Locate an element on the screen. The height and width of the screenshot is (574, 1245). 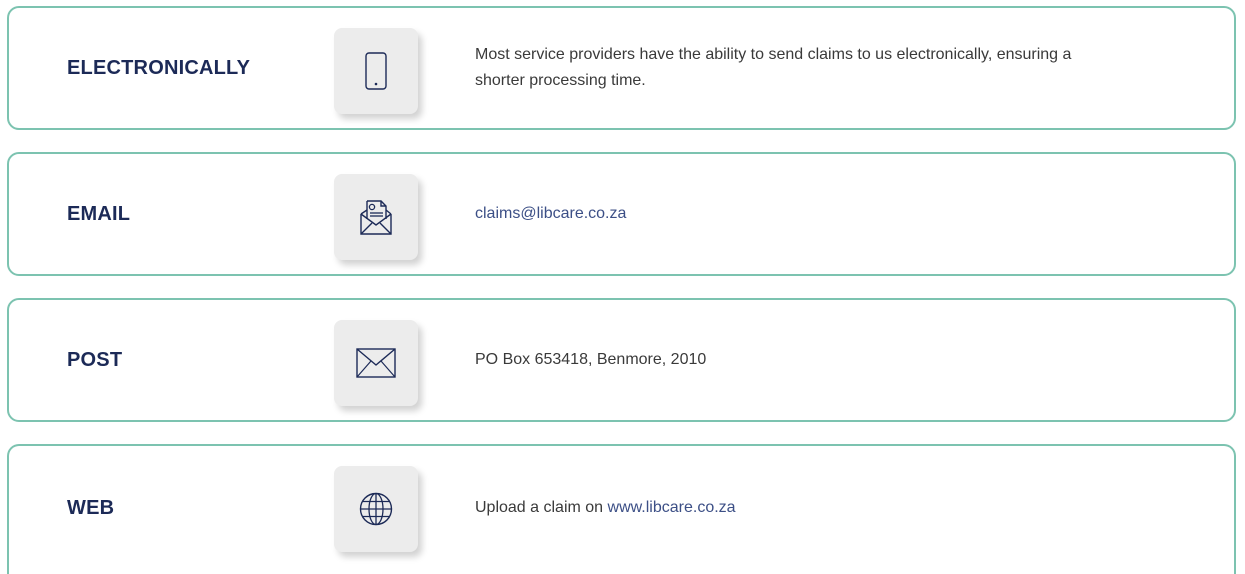
globe-icon is located at coordinates (376, 509).